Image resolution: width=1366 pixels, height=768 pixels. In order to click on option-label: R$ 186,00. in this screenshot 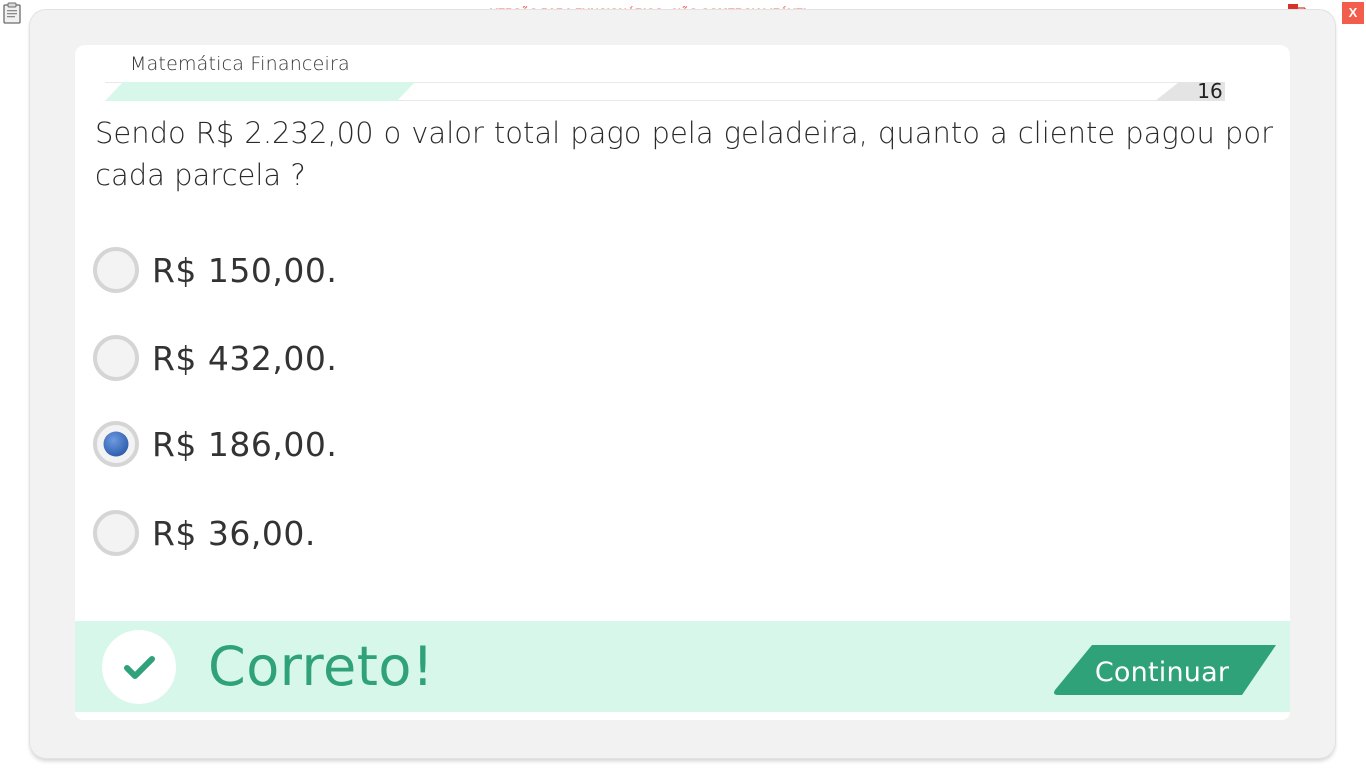, I will do `click(245, 444)`.